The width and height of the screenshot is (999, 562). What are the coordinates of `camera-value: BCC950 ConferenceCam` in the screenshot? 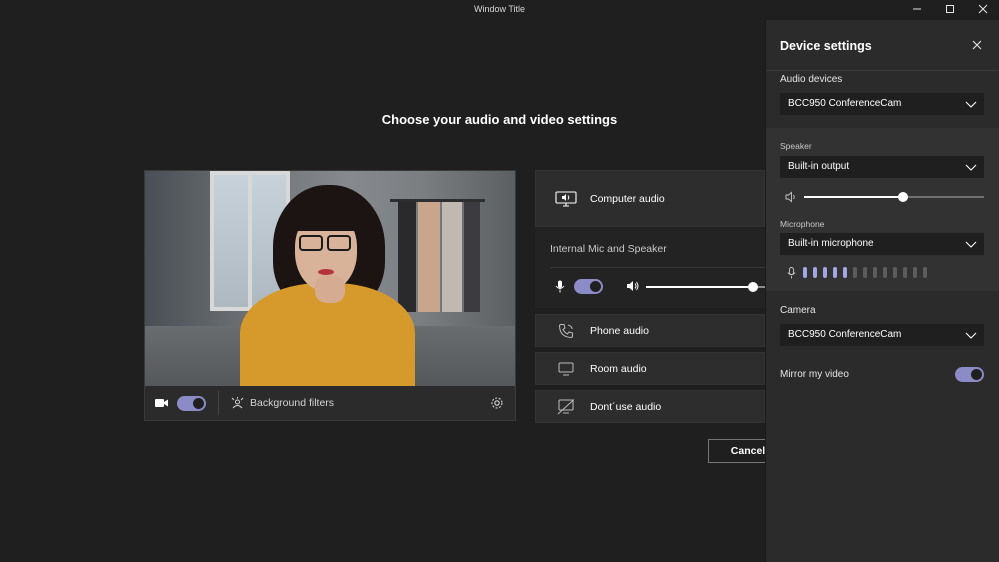 It's located at (845, 334).